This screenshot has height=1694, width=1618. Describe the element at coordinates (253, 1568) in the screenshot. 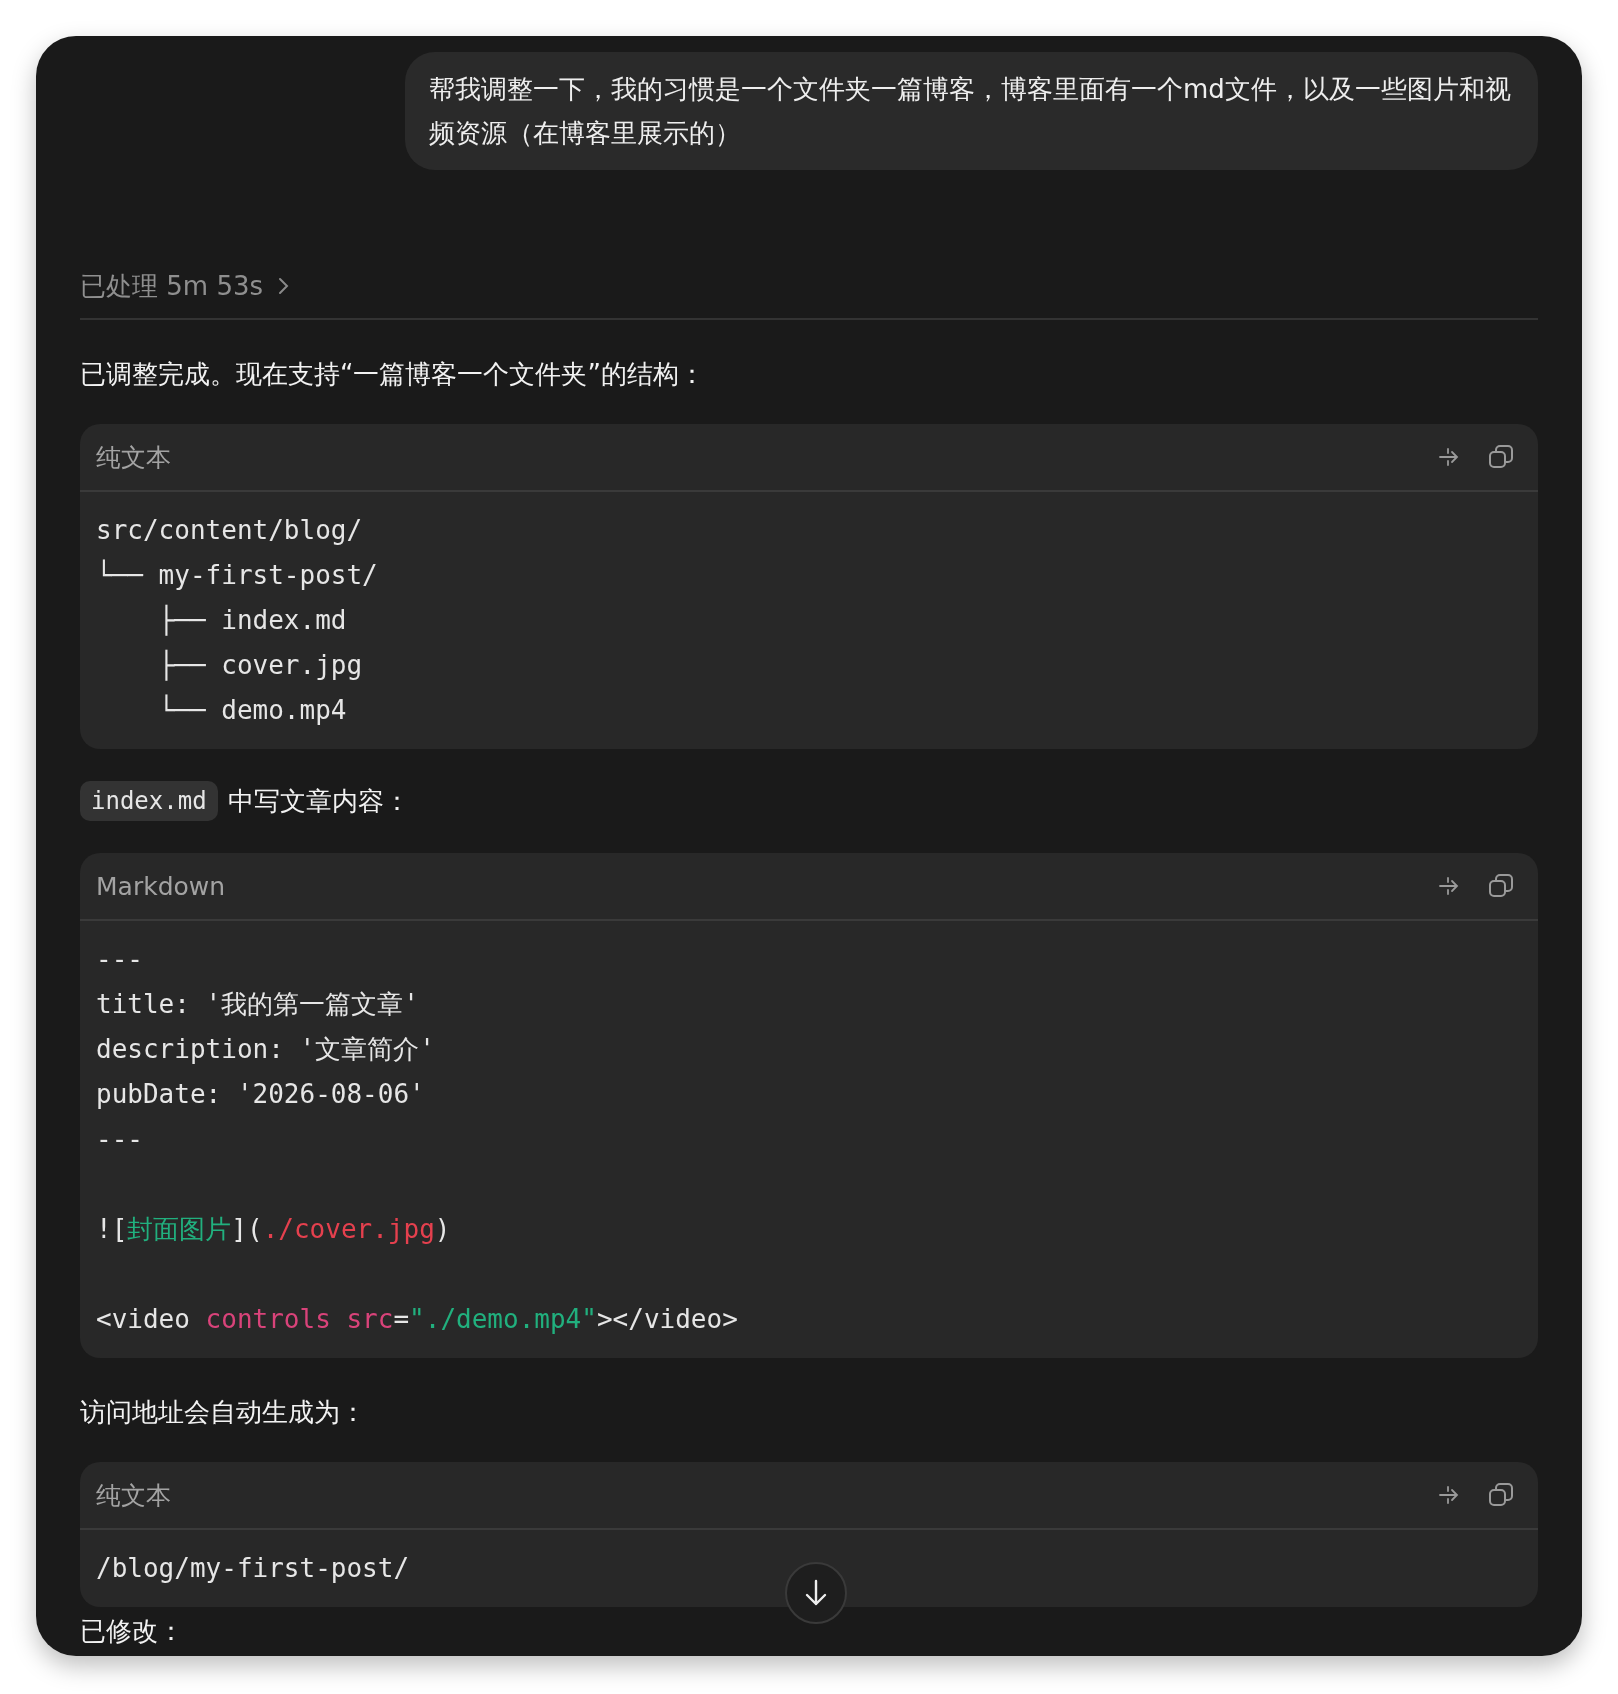

I see `code-line: /blog/my-first-post/` at that location.